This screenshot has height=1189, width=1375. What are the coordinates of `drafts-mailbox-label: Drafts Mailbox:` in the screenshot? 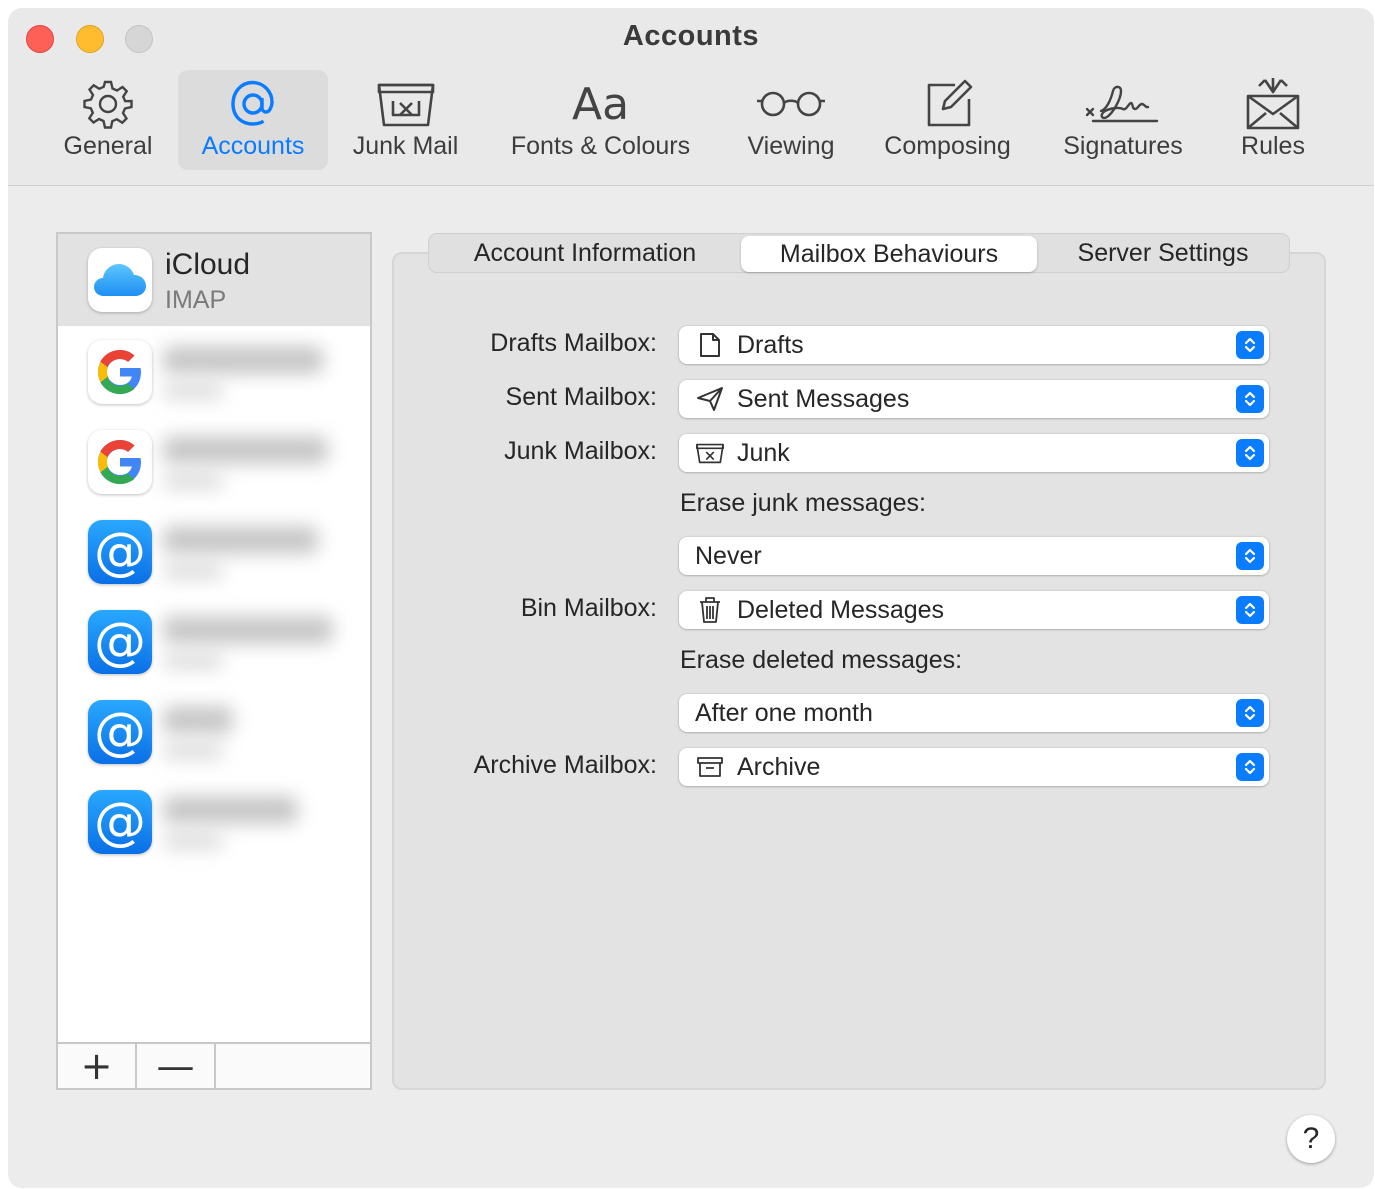 It's located at (573, 343).